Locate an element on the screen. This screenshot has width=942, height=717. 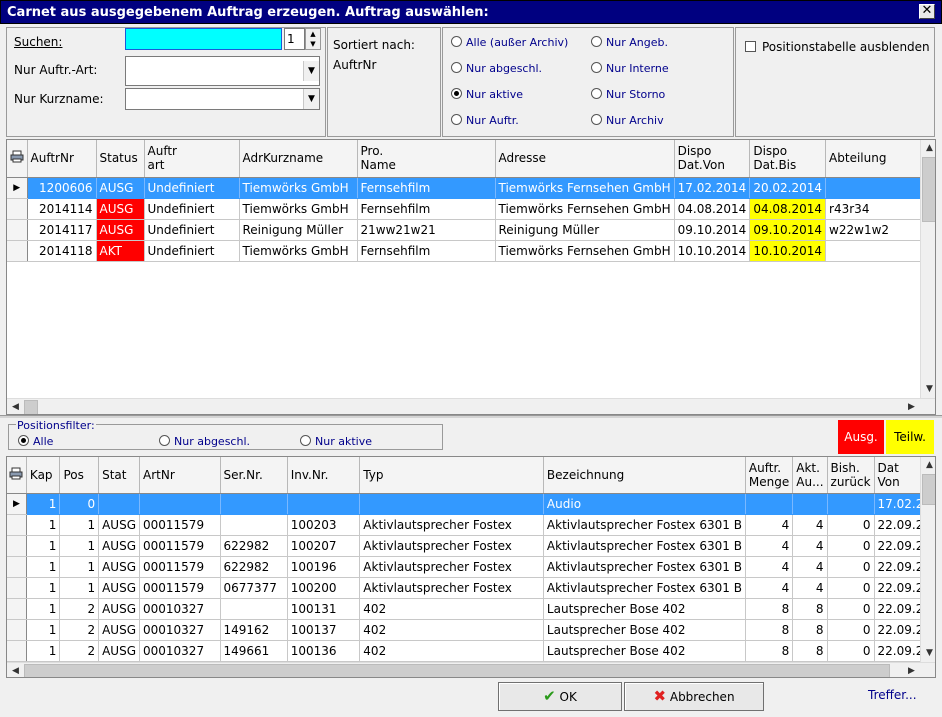
orders-column-header: Pro. Name is located at coordinates (426, 159).